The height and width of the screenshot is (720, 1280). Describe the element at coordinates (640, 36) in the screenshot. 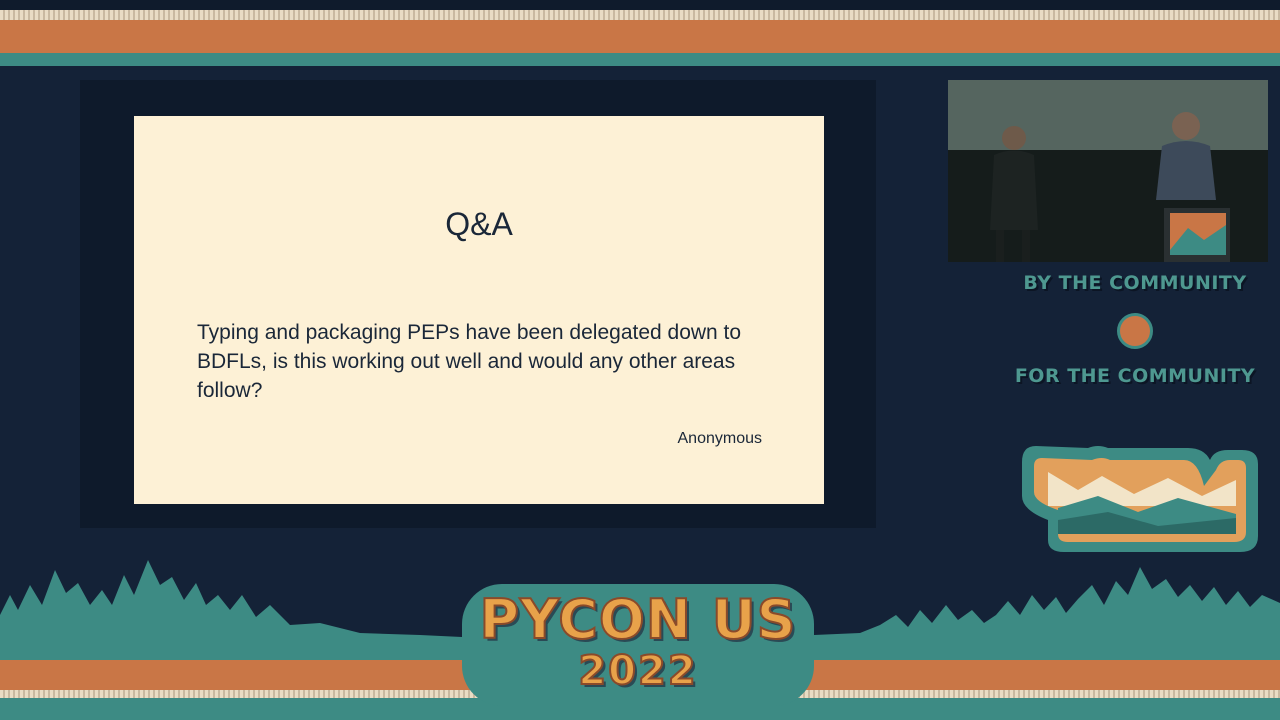

I see `top-orange-band` at that location.